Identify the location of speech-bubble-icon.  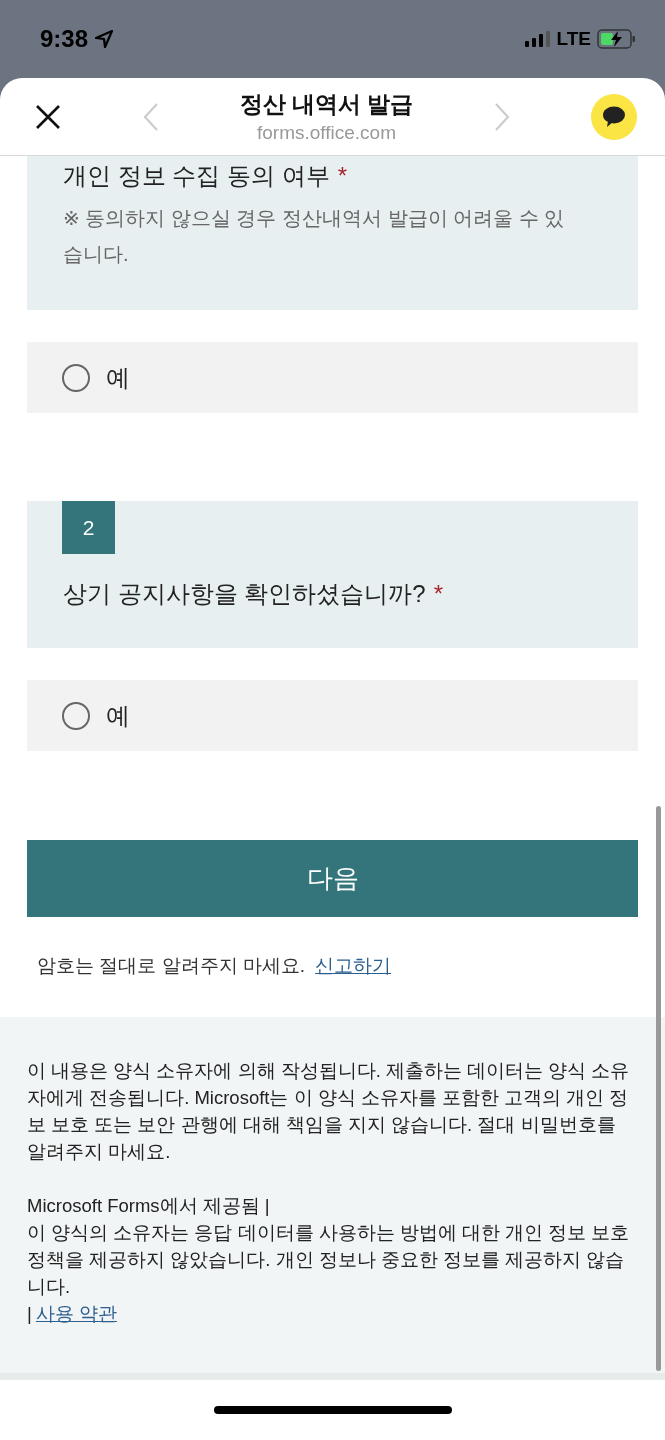
(613, 116).